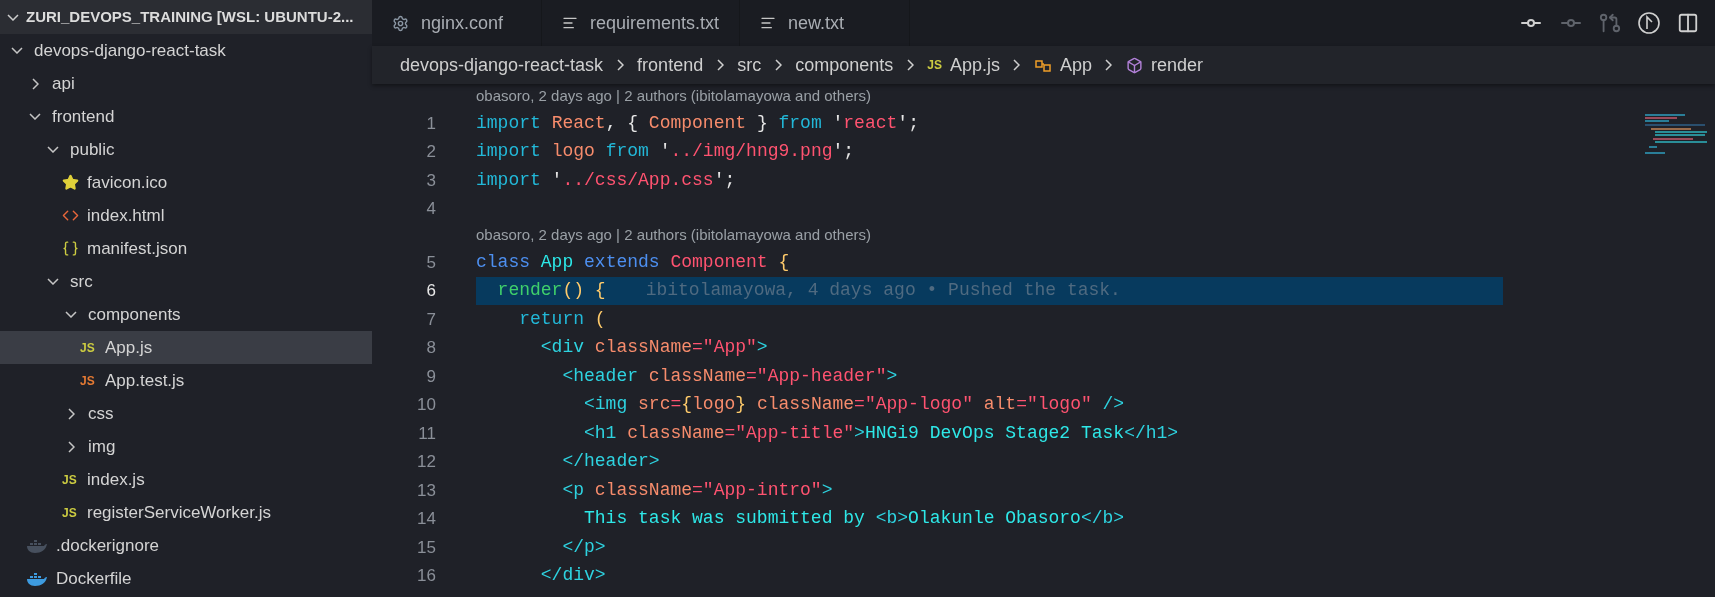  I want to click on breadcrumb-item: render, so click(1177, 65).